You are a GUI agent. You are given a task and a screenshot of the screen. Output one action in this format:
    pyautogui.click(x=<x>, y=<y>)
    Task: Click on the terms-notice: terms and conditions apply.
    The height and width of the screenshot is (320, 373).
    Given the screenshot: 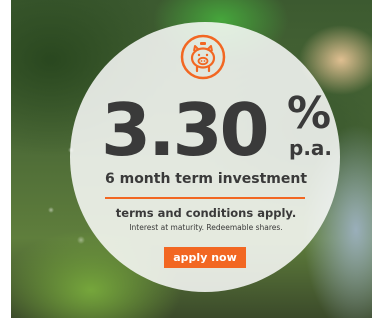 What is the action you would take?
    pyautogui.click(x=206, y=213)
    